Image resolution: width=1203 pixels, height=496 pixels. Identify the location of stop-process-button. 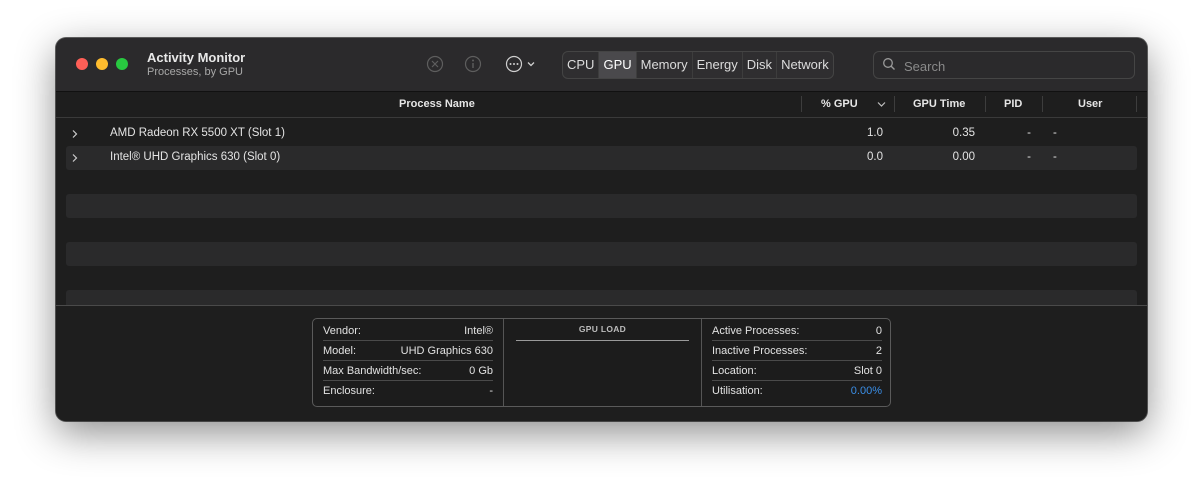
(435, 64).